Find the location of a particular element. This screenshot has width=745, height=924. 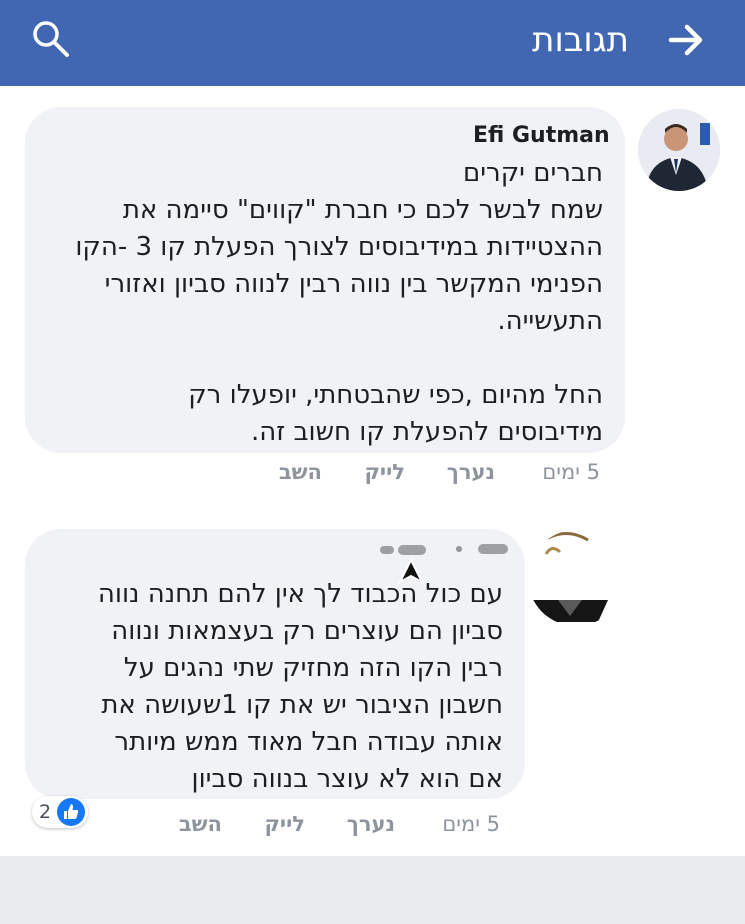

search-icon is located at coordinates (51, 39).